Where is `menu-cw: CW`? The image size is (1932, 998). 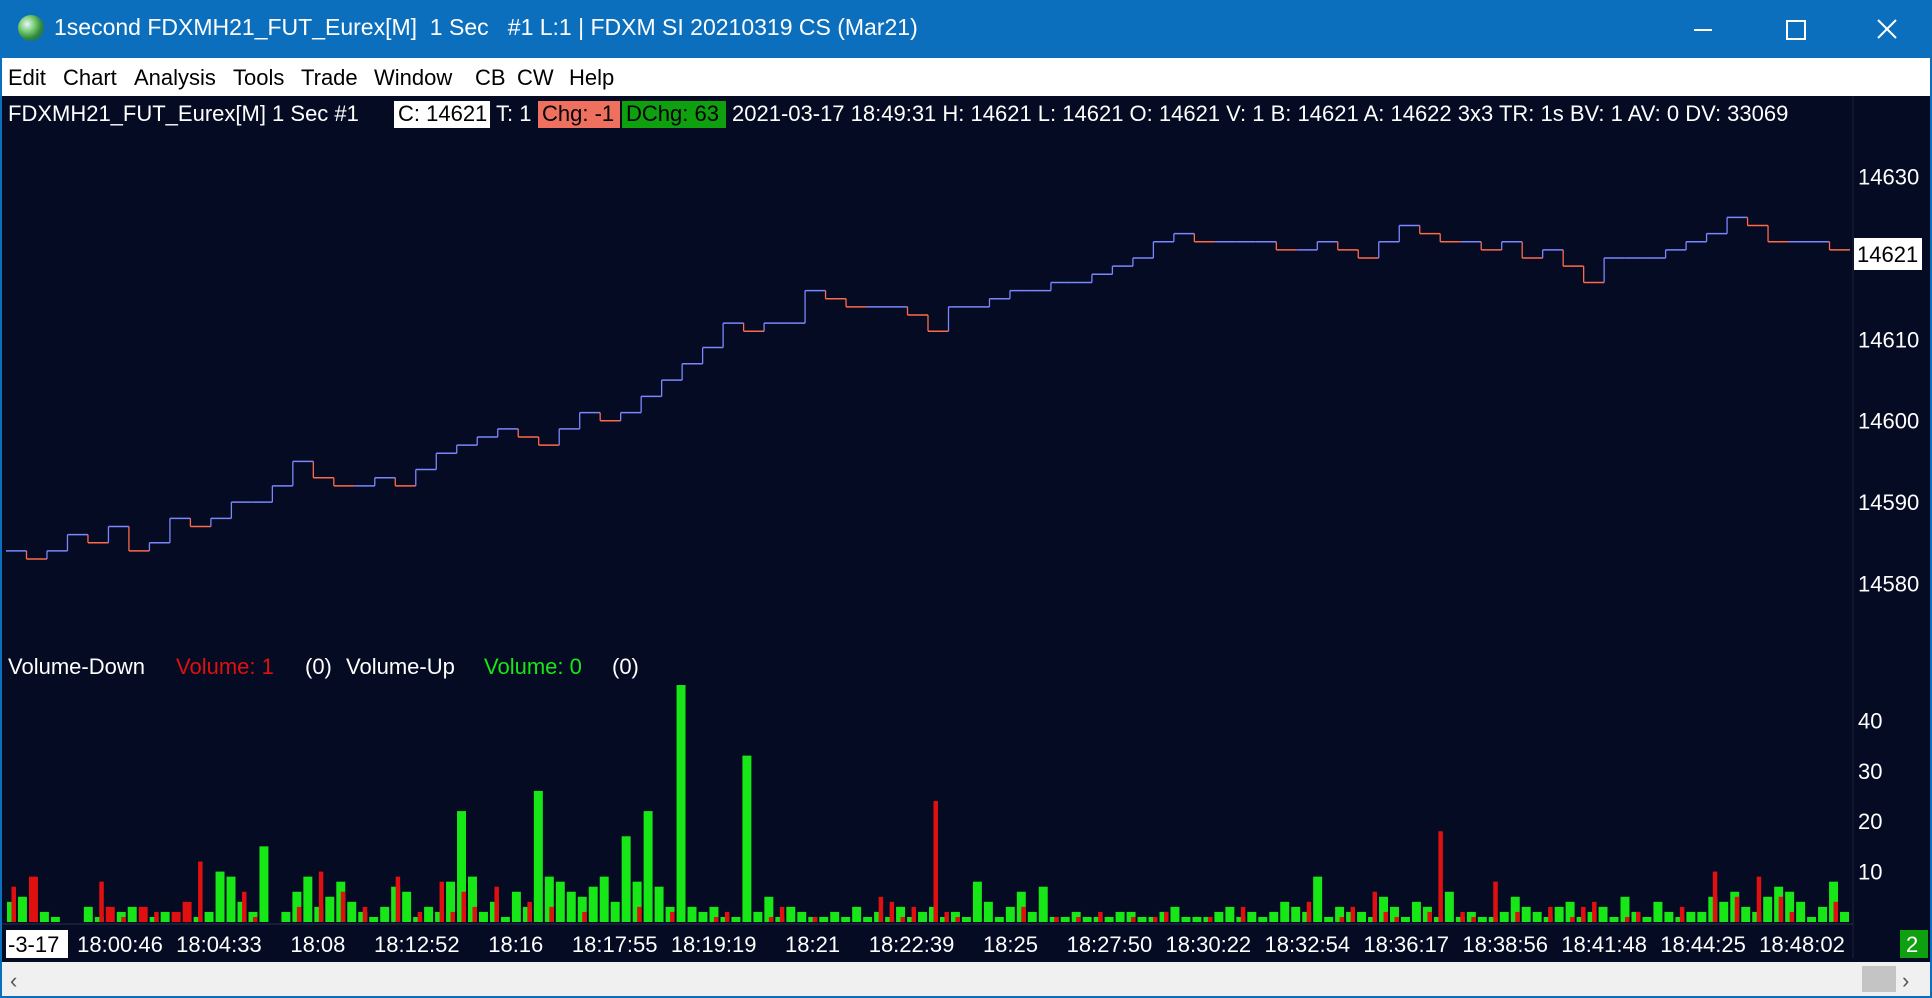
menu-cw: CW is located at coordinates (535, 78).